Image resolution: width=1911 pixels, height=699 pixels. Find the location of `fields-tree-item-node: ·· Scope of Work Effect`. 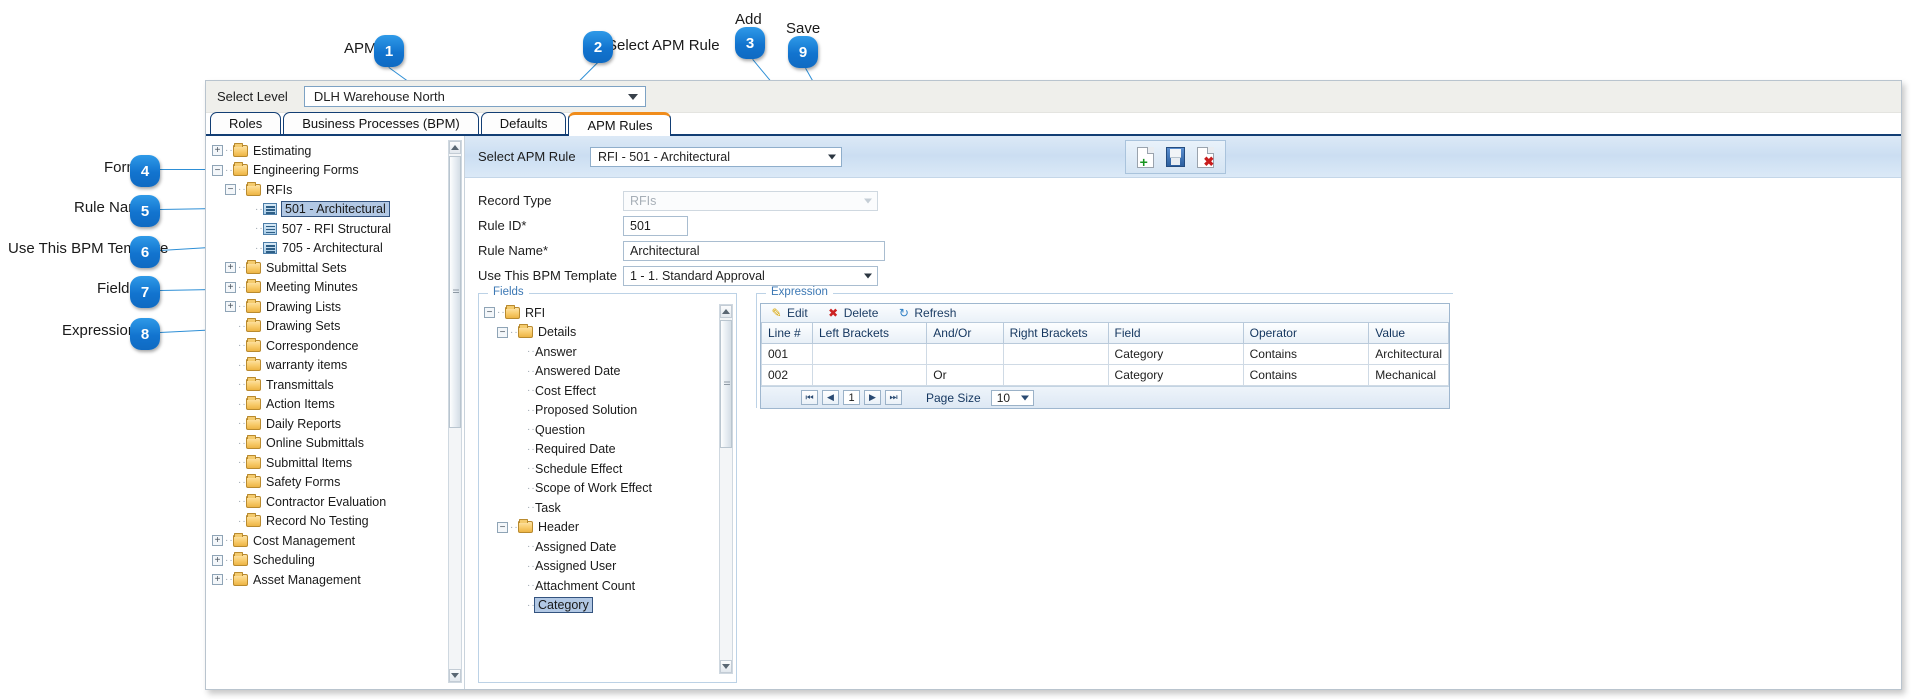

fields-tree-item-node: ·· Scope of Work Effect is located at coordinates (610, 489).